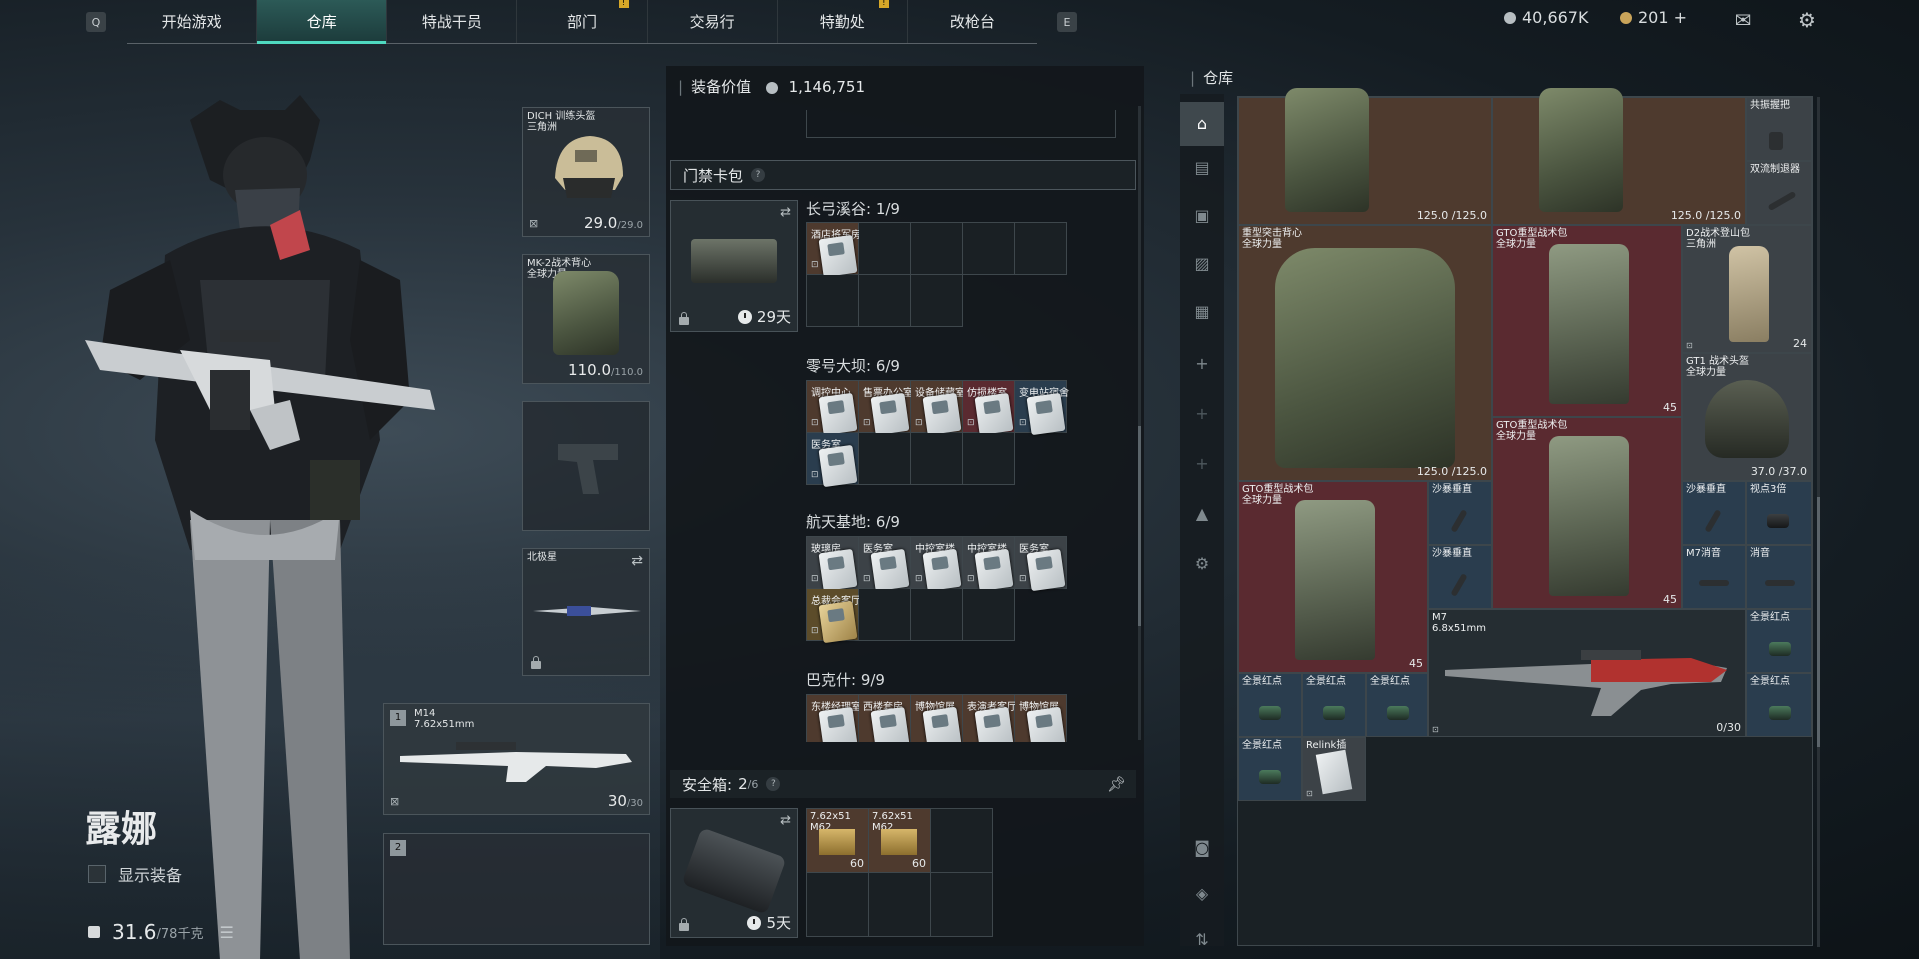  Describe the element at coordinates (989, 408) in the screenshot. I see `keycard-item: 仿损楼室 ⊡` at that location.